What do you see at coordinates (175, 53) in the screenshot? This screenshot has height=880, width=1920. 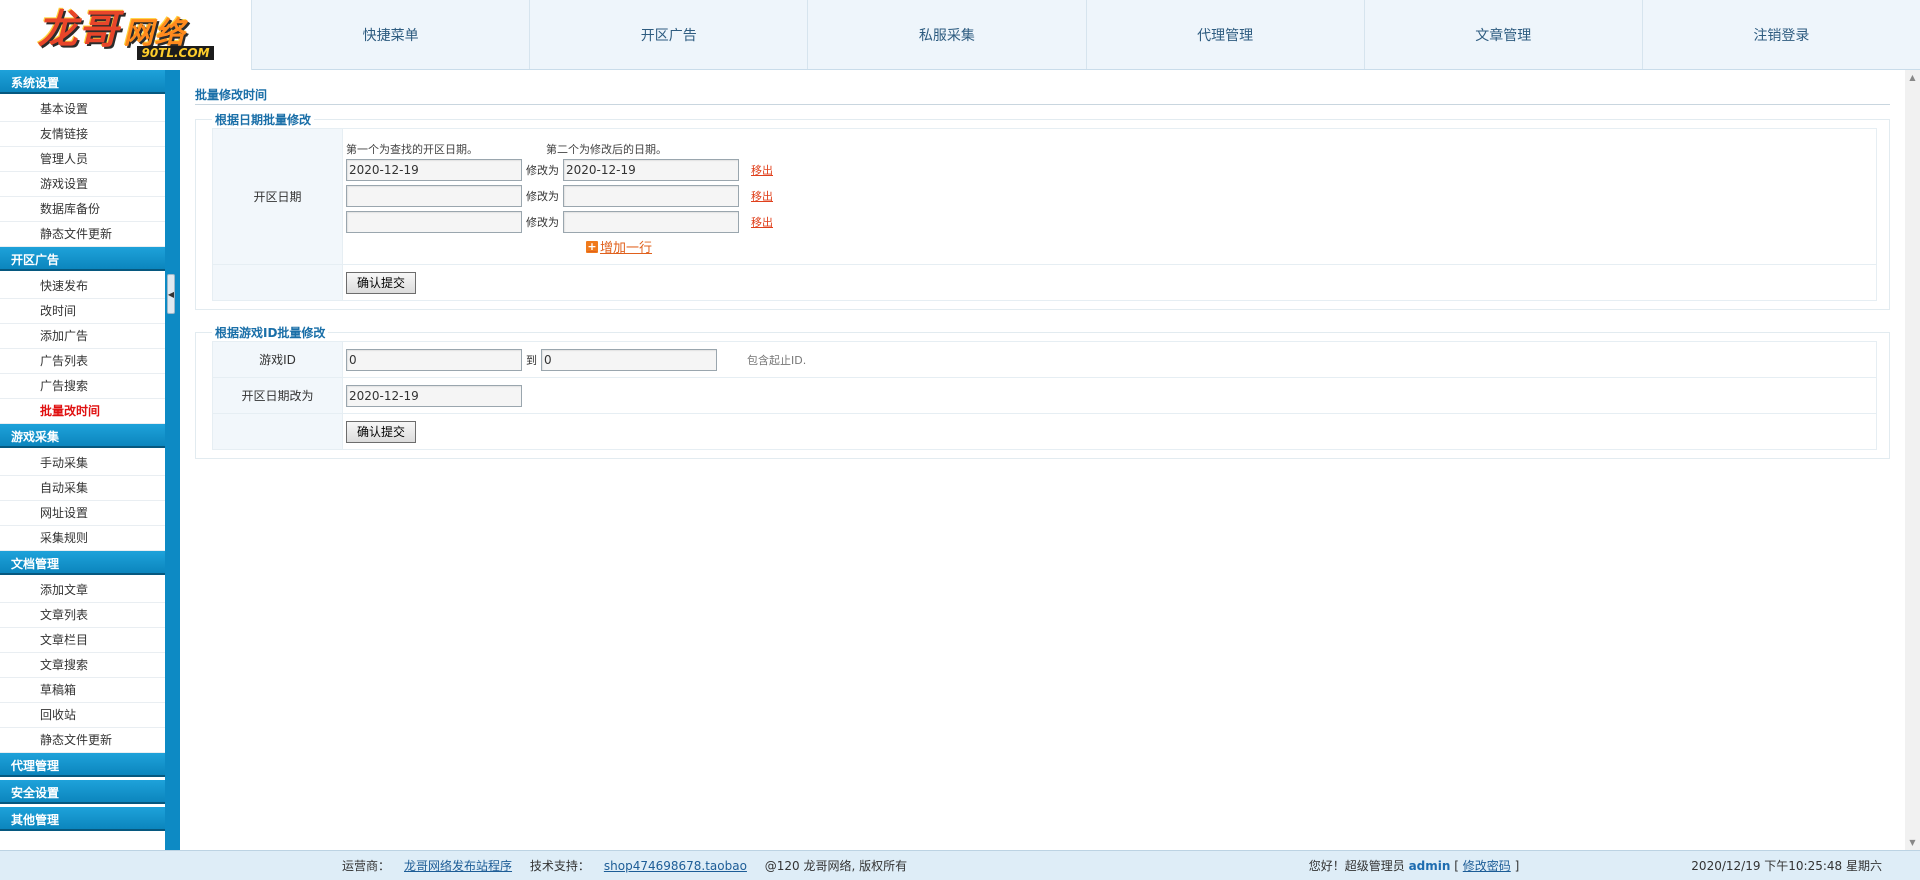 I see `logo-domain: 90TL.COM` at bounding box center [175, 53].